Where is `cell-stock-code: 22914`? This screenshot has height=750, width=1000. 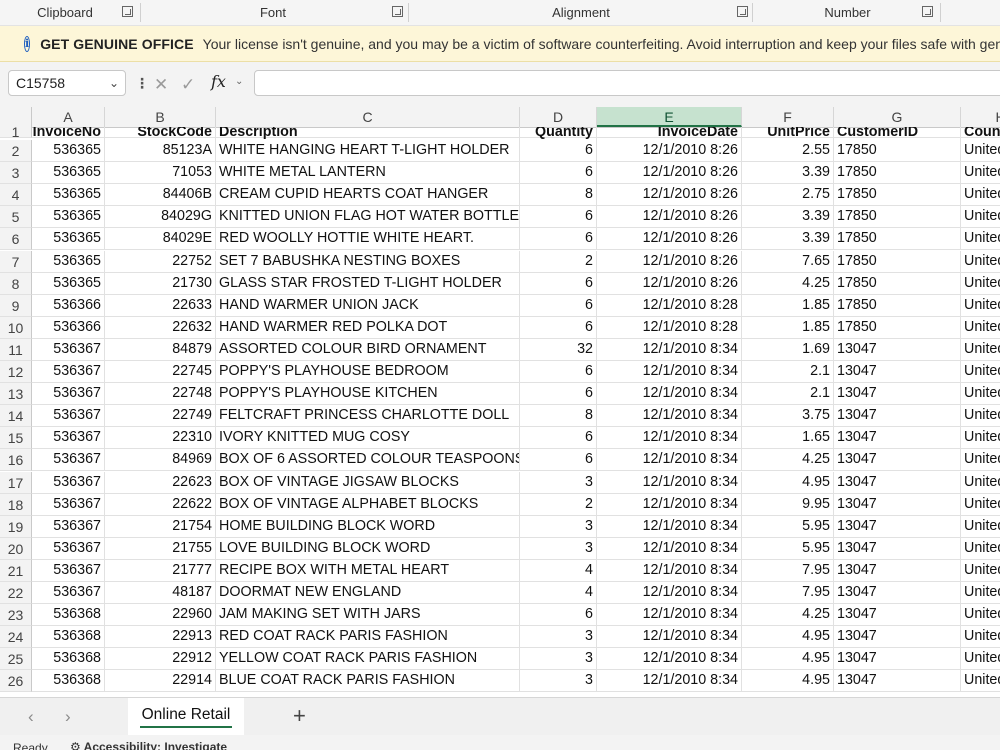
cell-stock-code: 22914 is located at coordinates (160, 681).